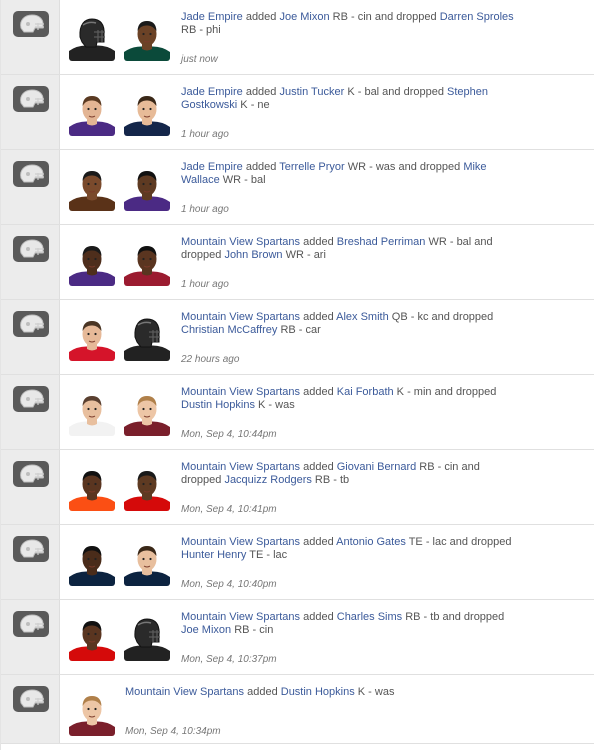 The height and width of the screenshot is (750, 594). What do you see at coordinates (267, 555) in the screenshot?
I see `dropped-player-meta: TE - lac` at bounding box center [267, 555].